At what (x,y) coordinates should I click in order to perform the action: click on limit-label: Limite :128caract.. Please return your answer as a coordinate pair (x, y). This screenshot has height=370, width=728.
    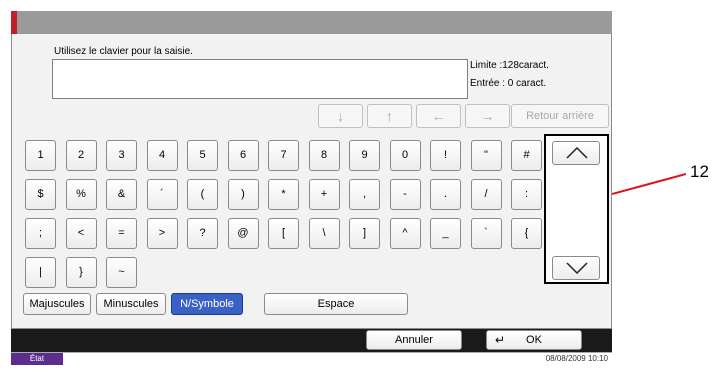
    Looking at the image, I should click on (509, 65).